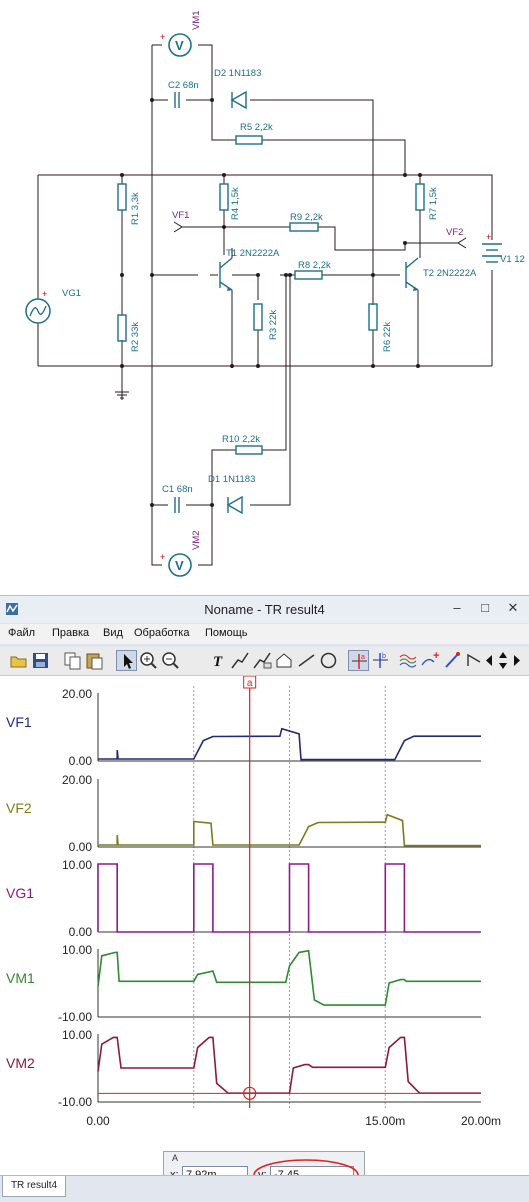 The width and height of the screenshot is (529, 1202). Describe the element at coordinates (503, 660) in the screenshot. I see `updown-arrow-icon` at that location.